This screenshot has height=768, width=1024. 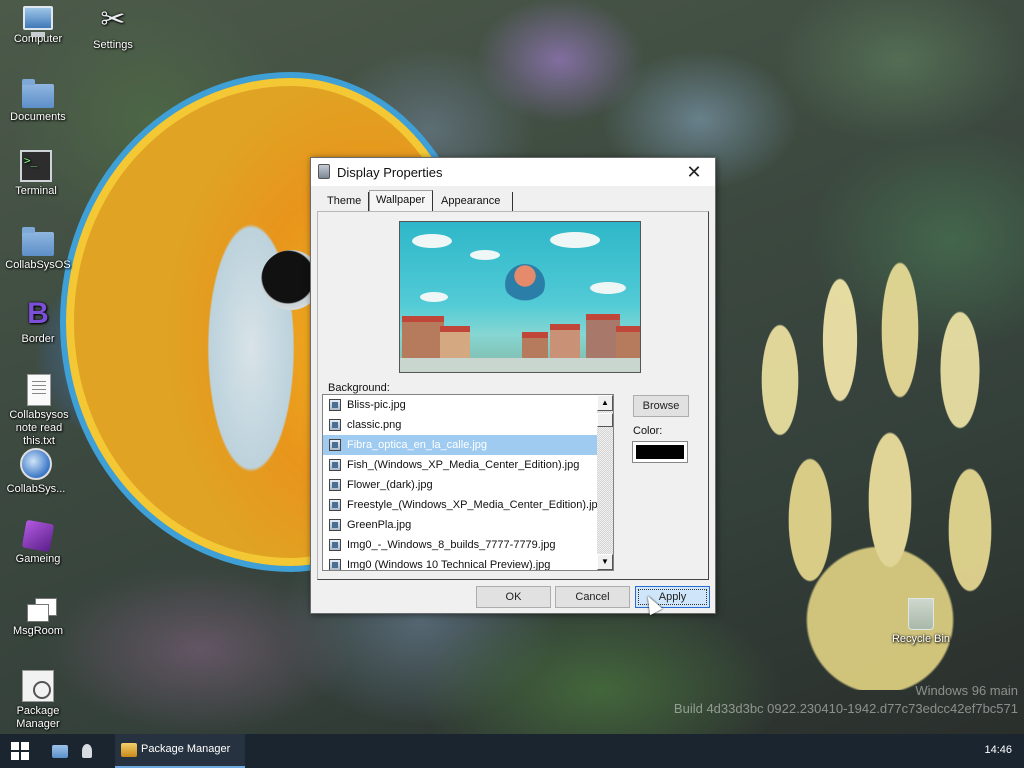 What do you see at coordinates (38, 536) in the screenshot?
I see `cube-icon` at bounding box center [38, 536].